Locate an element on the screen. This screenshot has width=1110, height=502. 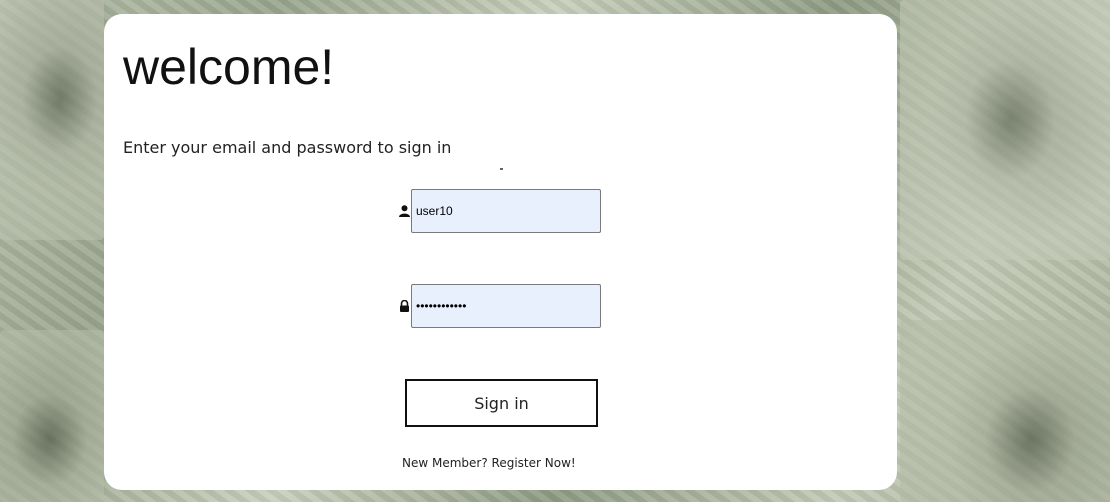
page-subtitle: Enter your email and password to sign in is located at coordinates (287, 147).